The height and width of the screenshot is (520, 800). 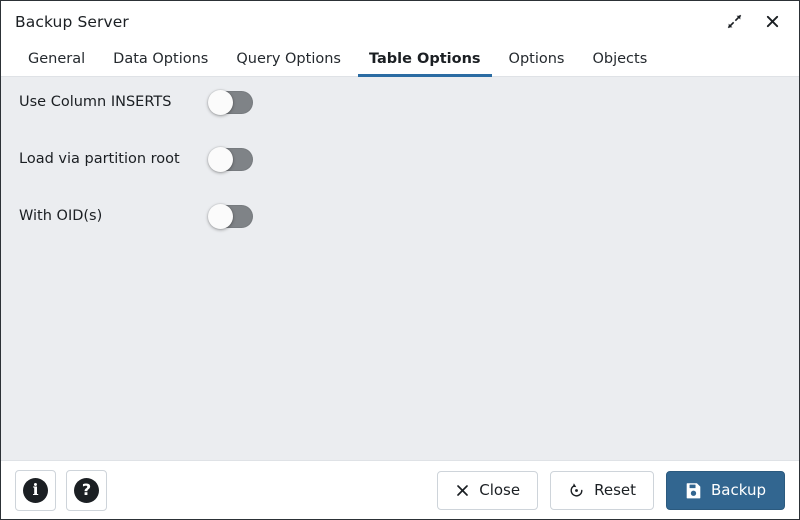 I want to click on dialog-footer: i ? Close Reset Backup, so click(x=400, y=489).